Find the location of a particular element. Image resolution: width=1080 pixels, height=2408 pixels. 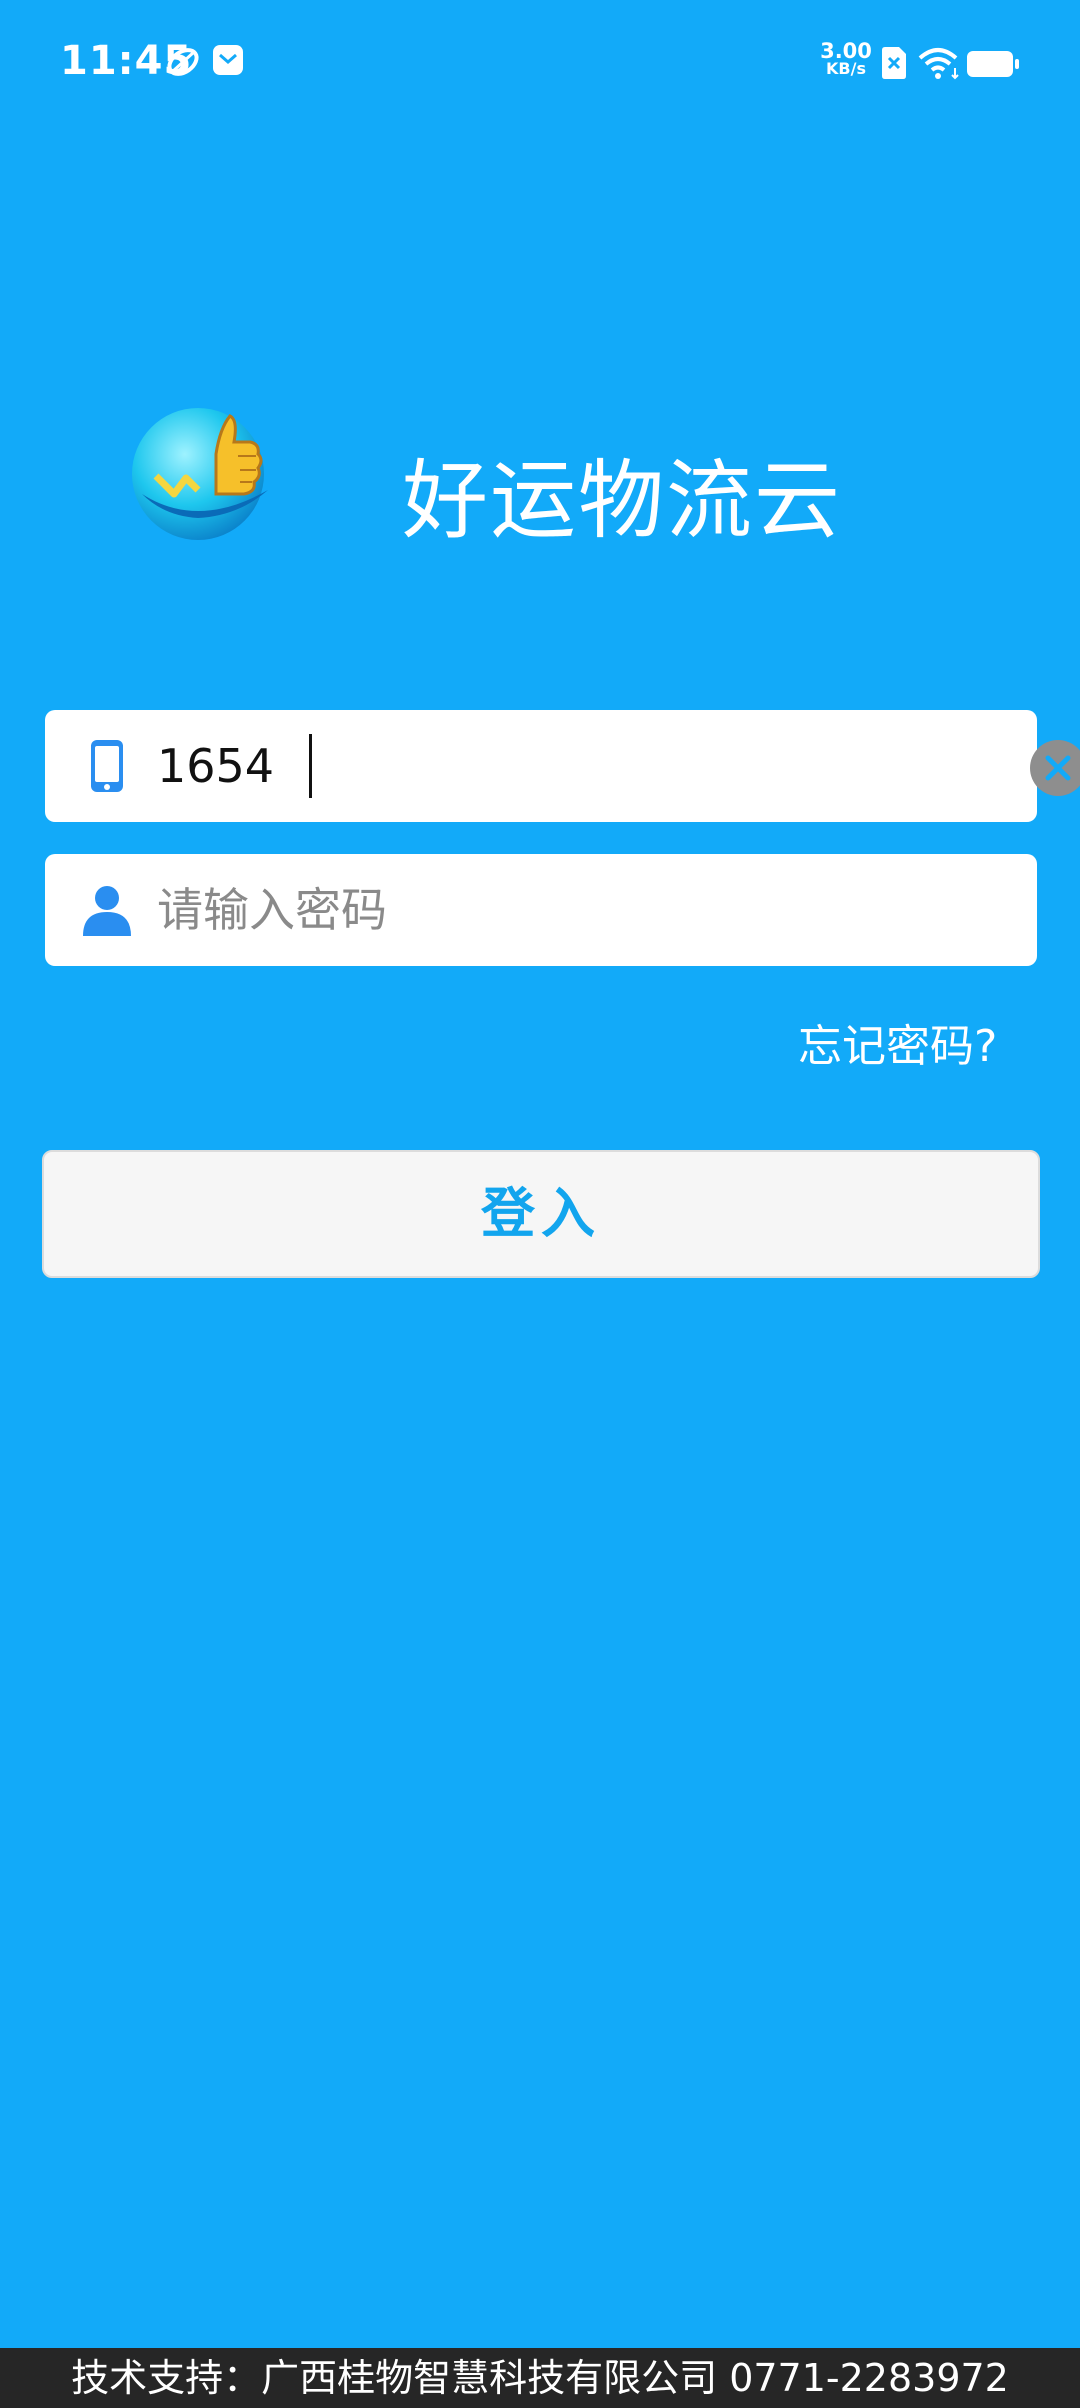

close-icon is located at coordinates (1058, 768).